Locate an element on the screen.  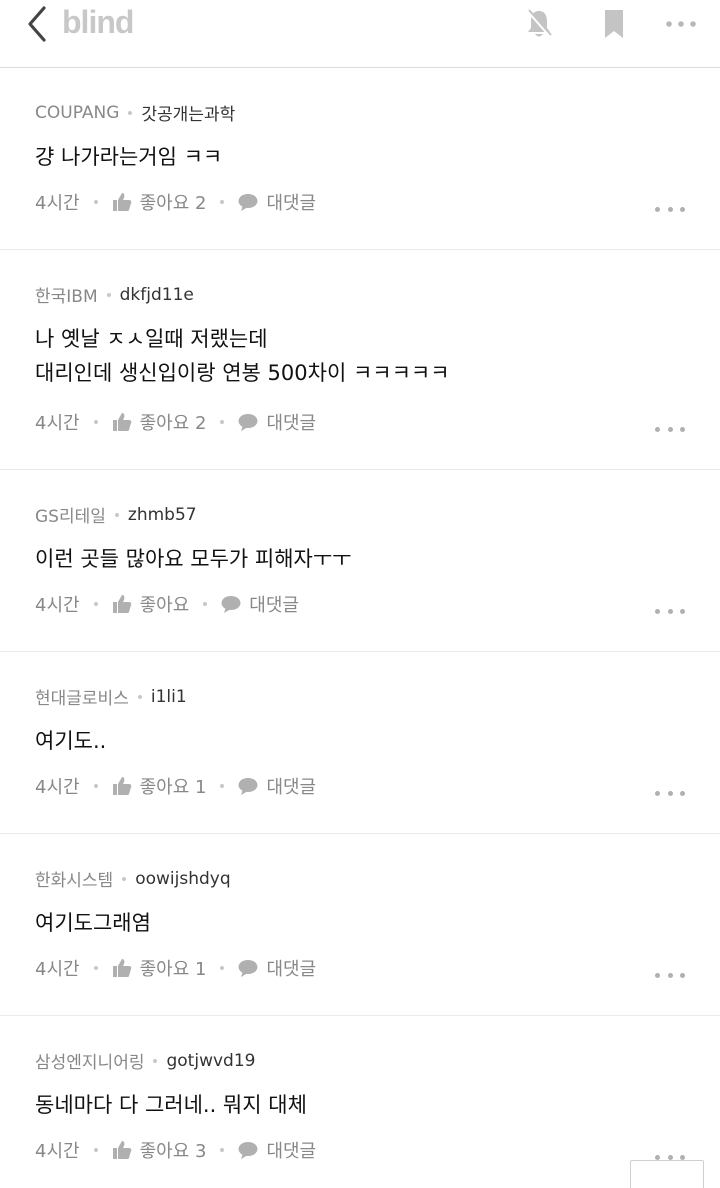
company-name: 현대글로비스 is located at coordinates (82, 696).